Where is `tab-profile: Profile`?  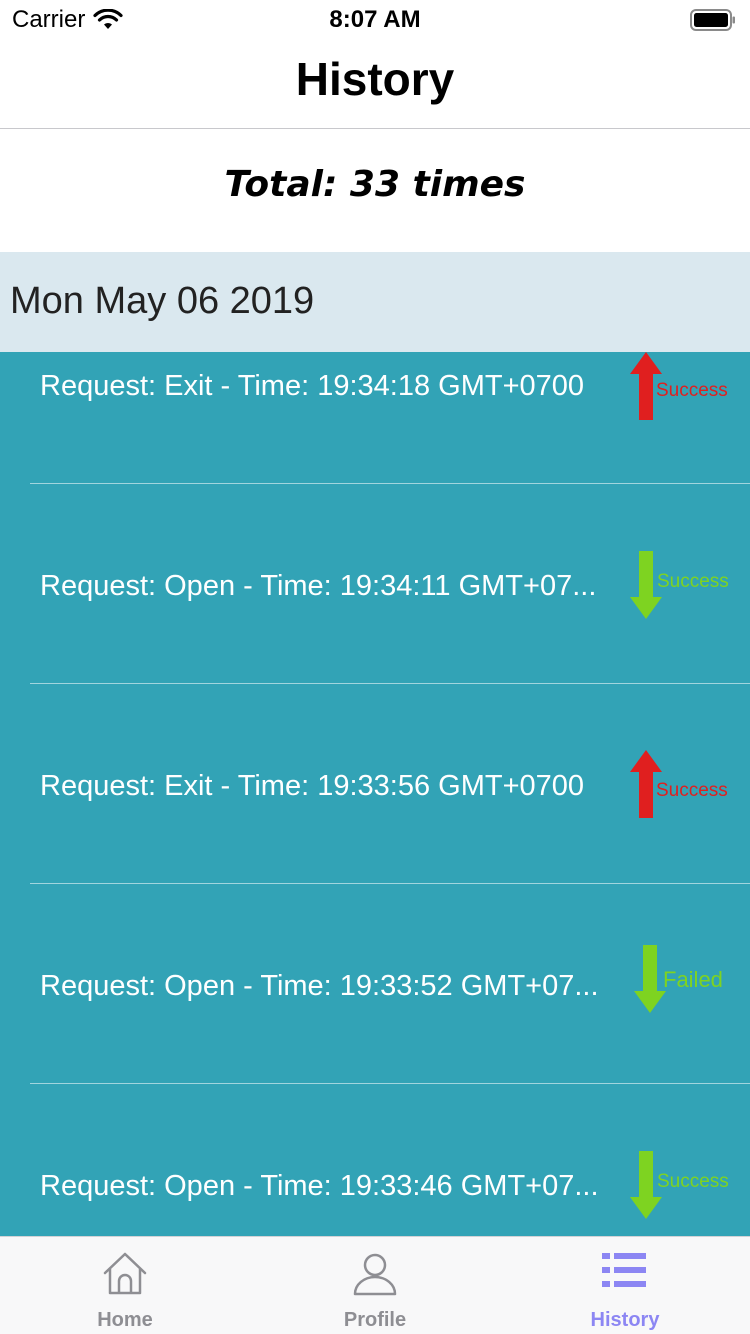
tab-profile: Profile is located at coordinates (375, 1285).